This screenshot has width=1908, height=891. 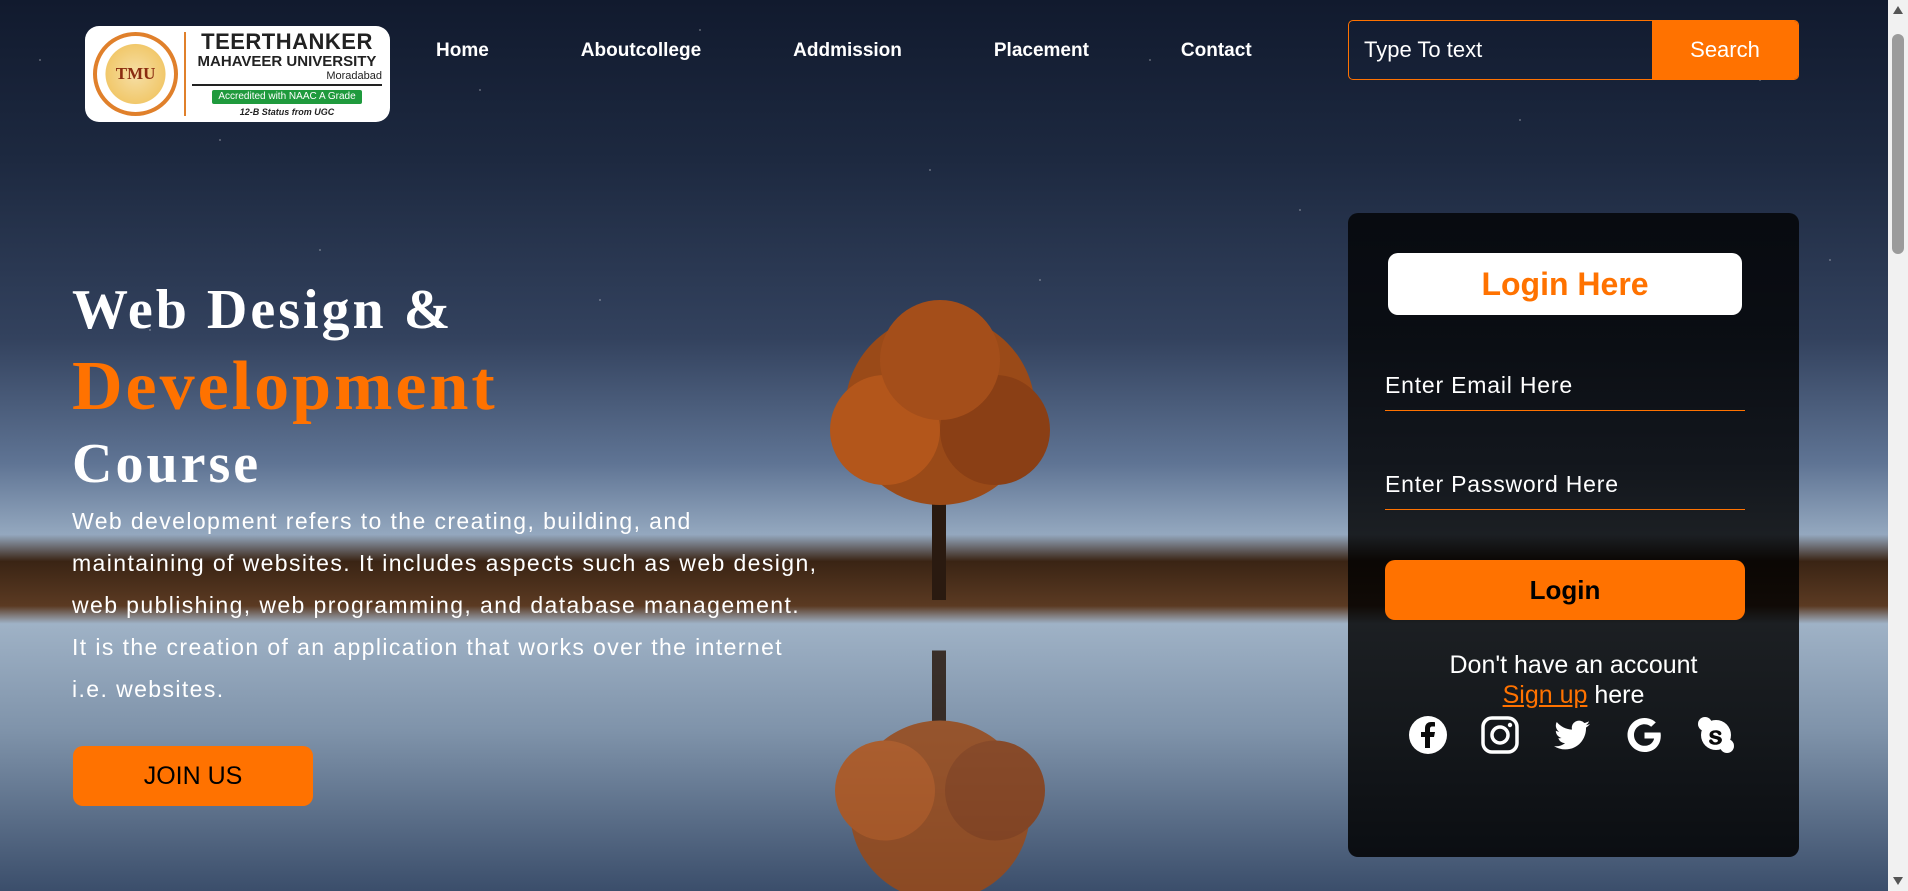 What do you see at coordinates (1565, 386) in the screenshot?
I see `email-field` at bounding box center [1565, 386].